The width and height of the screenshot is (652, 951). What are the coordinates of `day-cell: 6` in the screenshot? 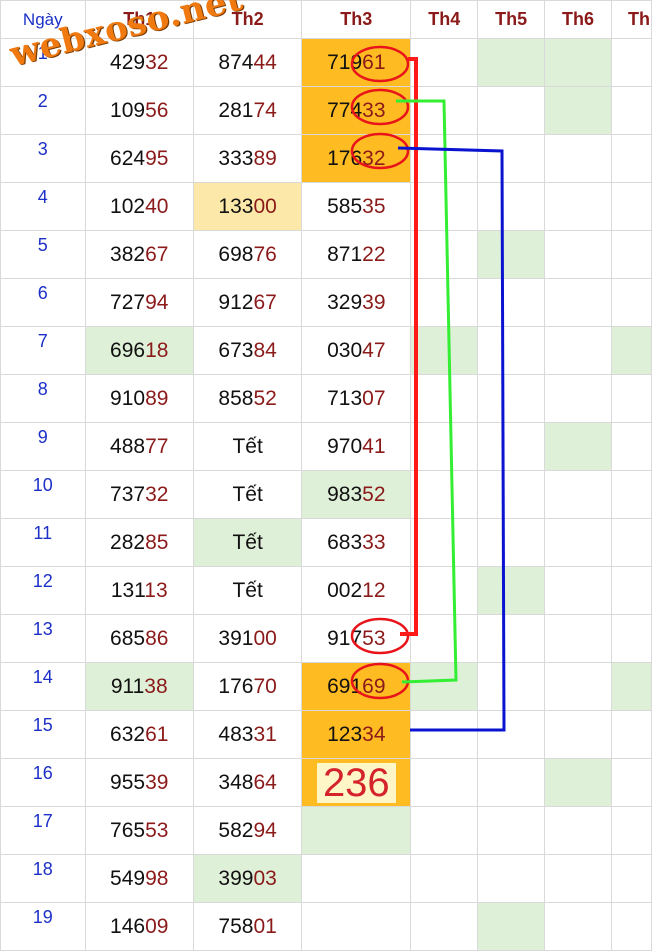 It's located at (43, 302).